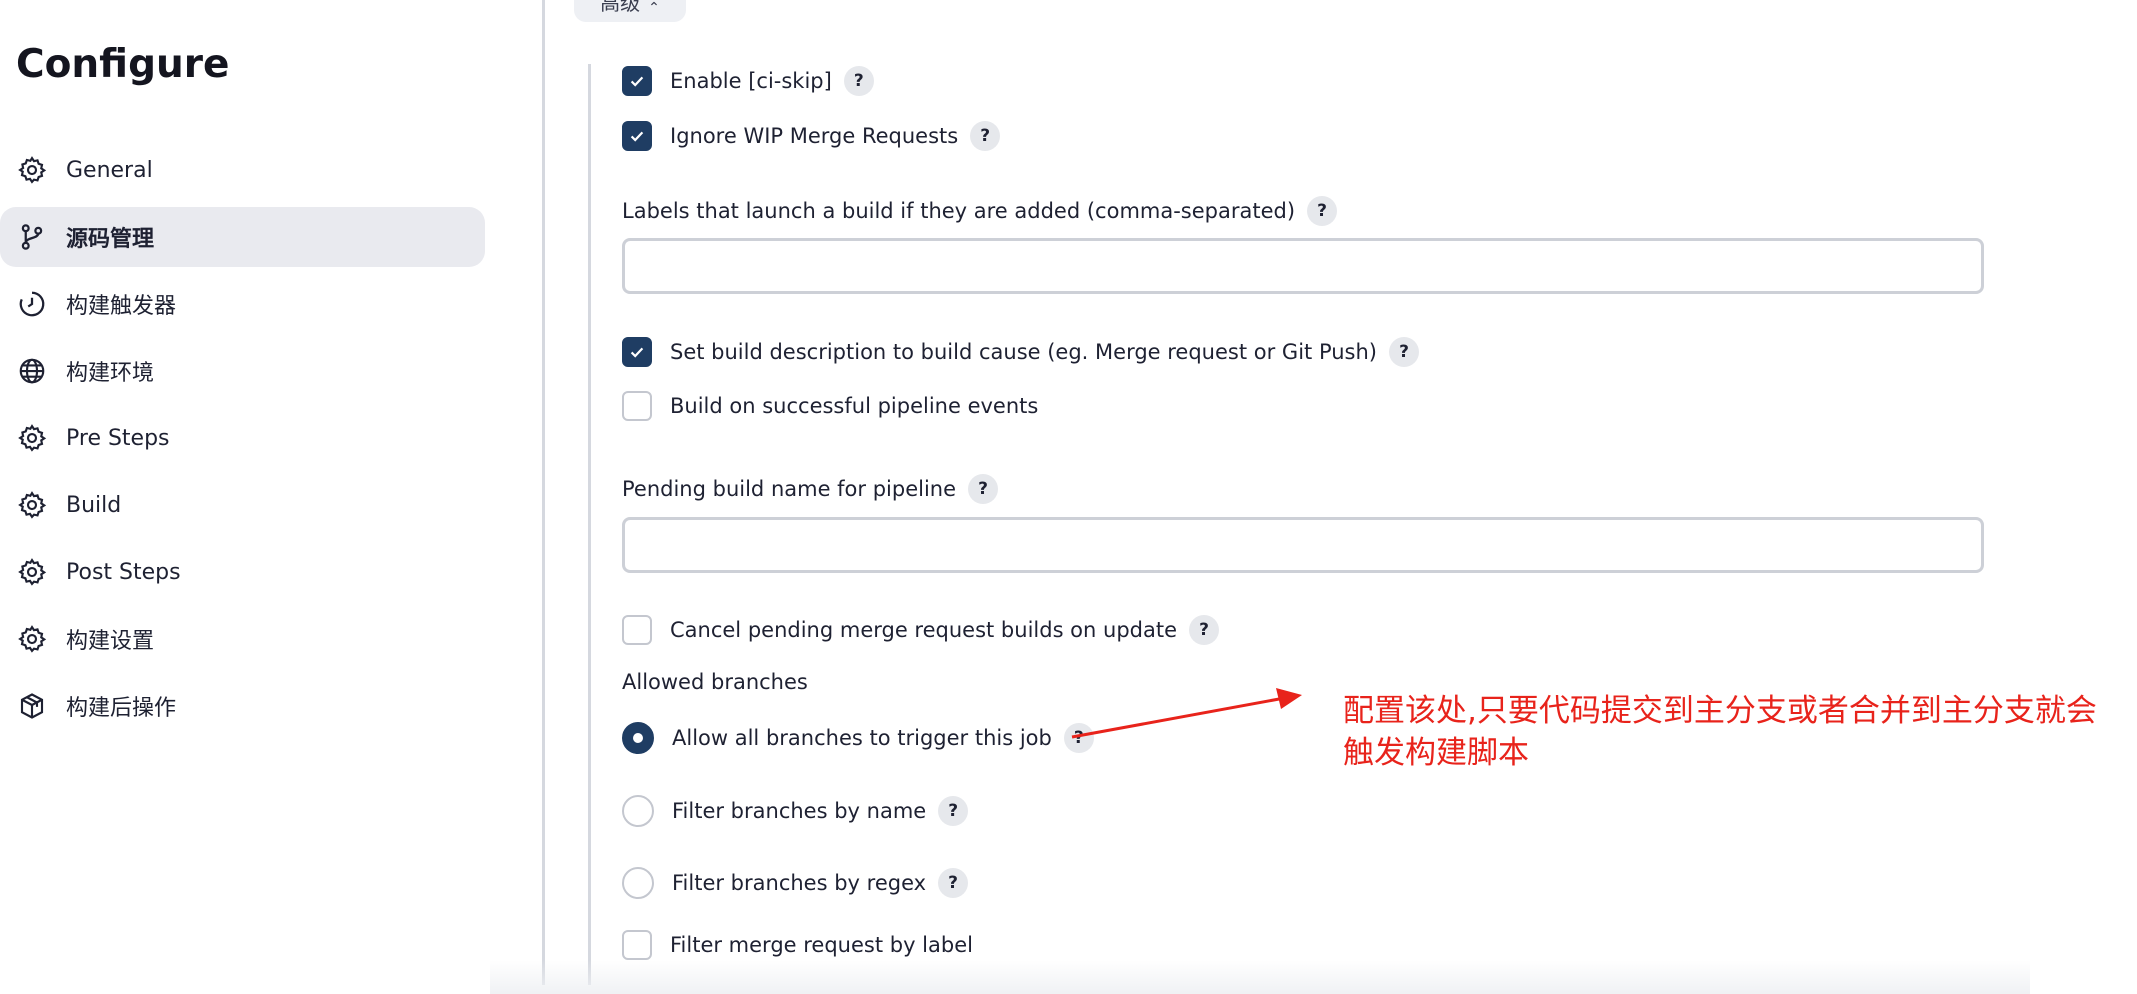 The width and height of the screenshot is (2137, 994). What do you see at coordinates (242, 371) in the screenshot?
I see `sidebar-item-build-environment: 构建环境` at bounding box center [242, 371].